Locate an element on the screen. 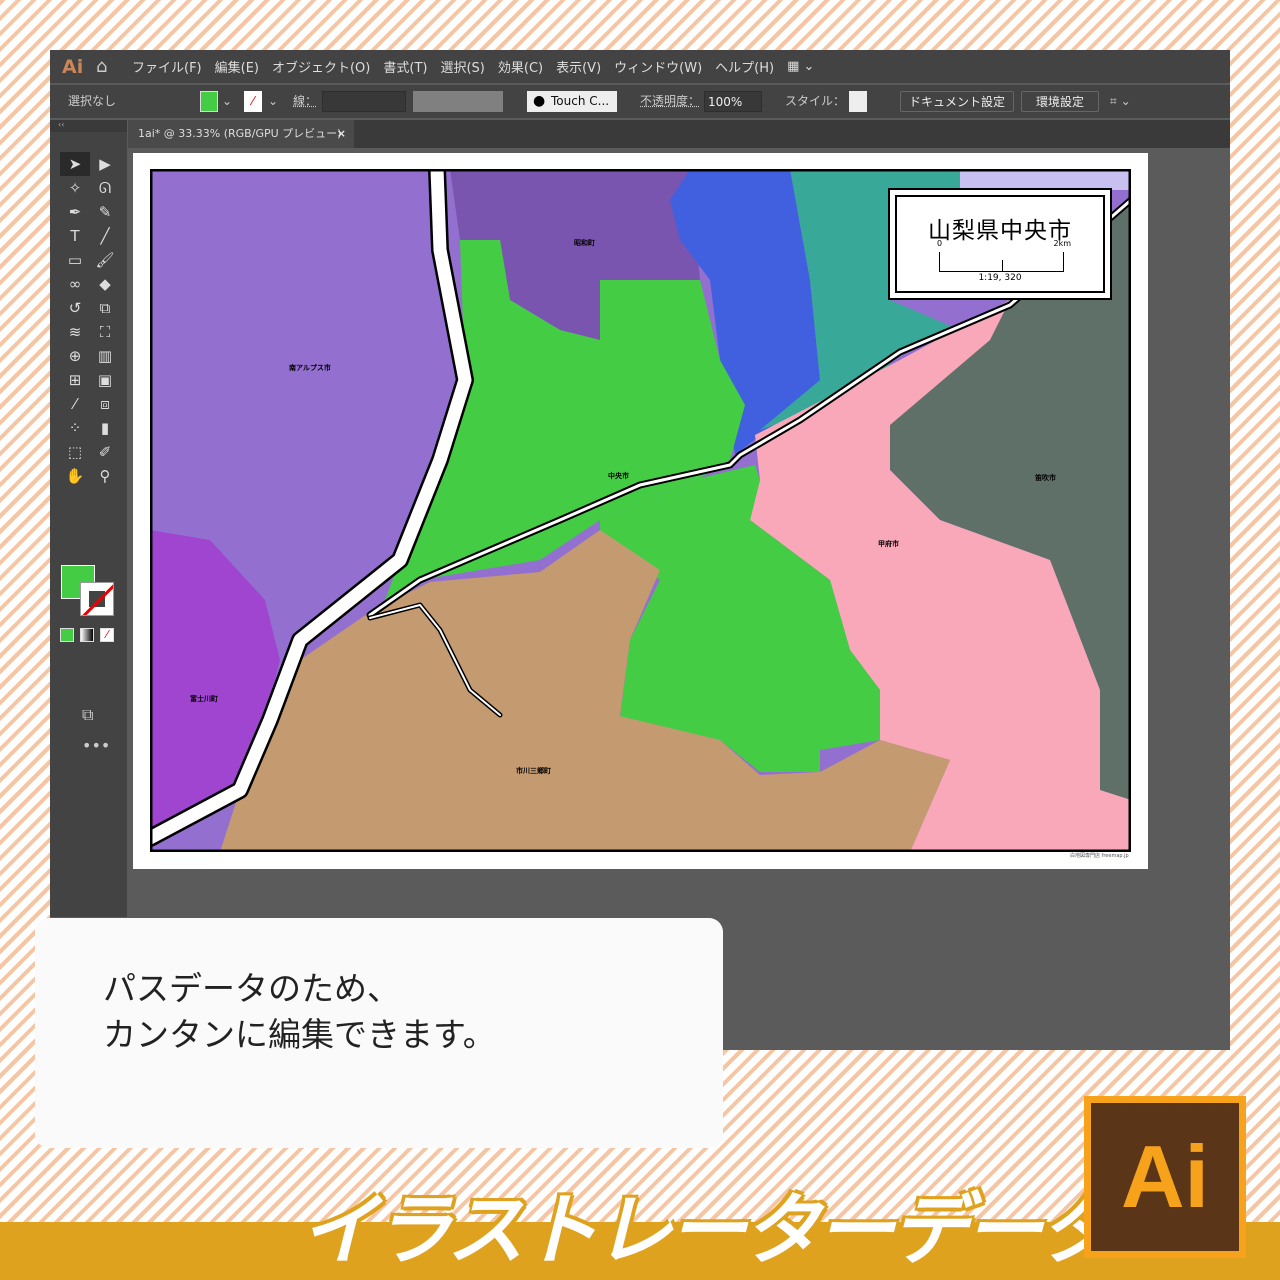 Image resolution: width=1280 pixels, height=1280 pixels. scale-bar: 0 2km is located at coordinates (1004, 255).